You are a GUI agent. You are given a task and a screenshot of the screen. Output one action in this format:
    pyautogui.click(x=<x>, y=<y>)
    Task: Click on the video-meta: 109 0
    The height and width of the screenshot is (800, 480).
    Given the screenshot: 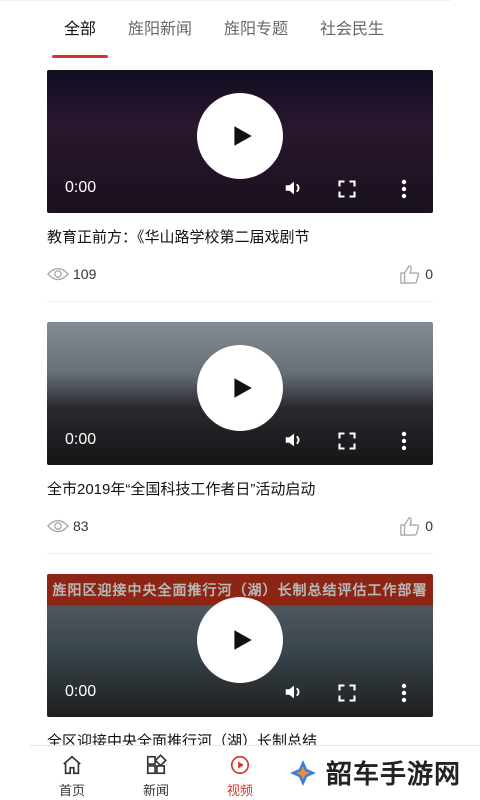 What is the action you would take?
    pyautogui.click(x=240, y=274)
    